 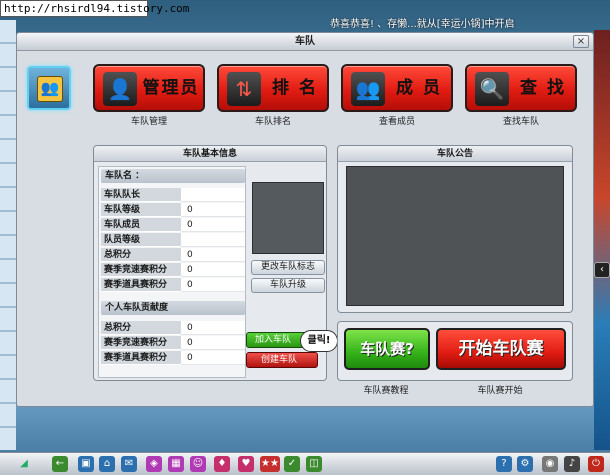 I want to click on manager-caption: 车队管理, so click(x=148, y=122).